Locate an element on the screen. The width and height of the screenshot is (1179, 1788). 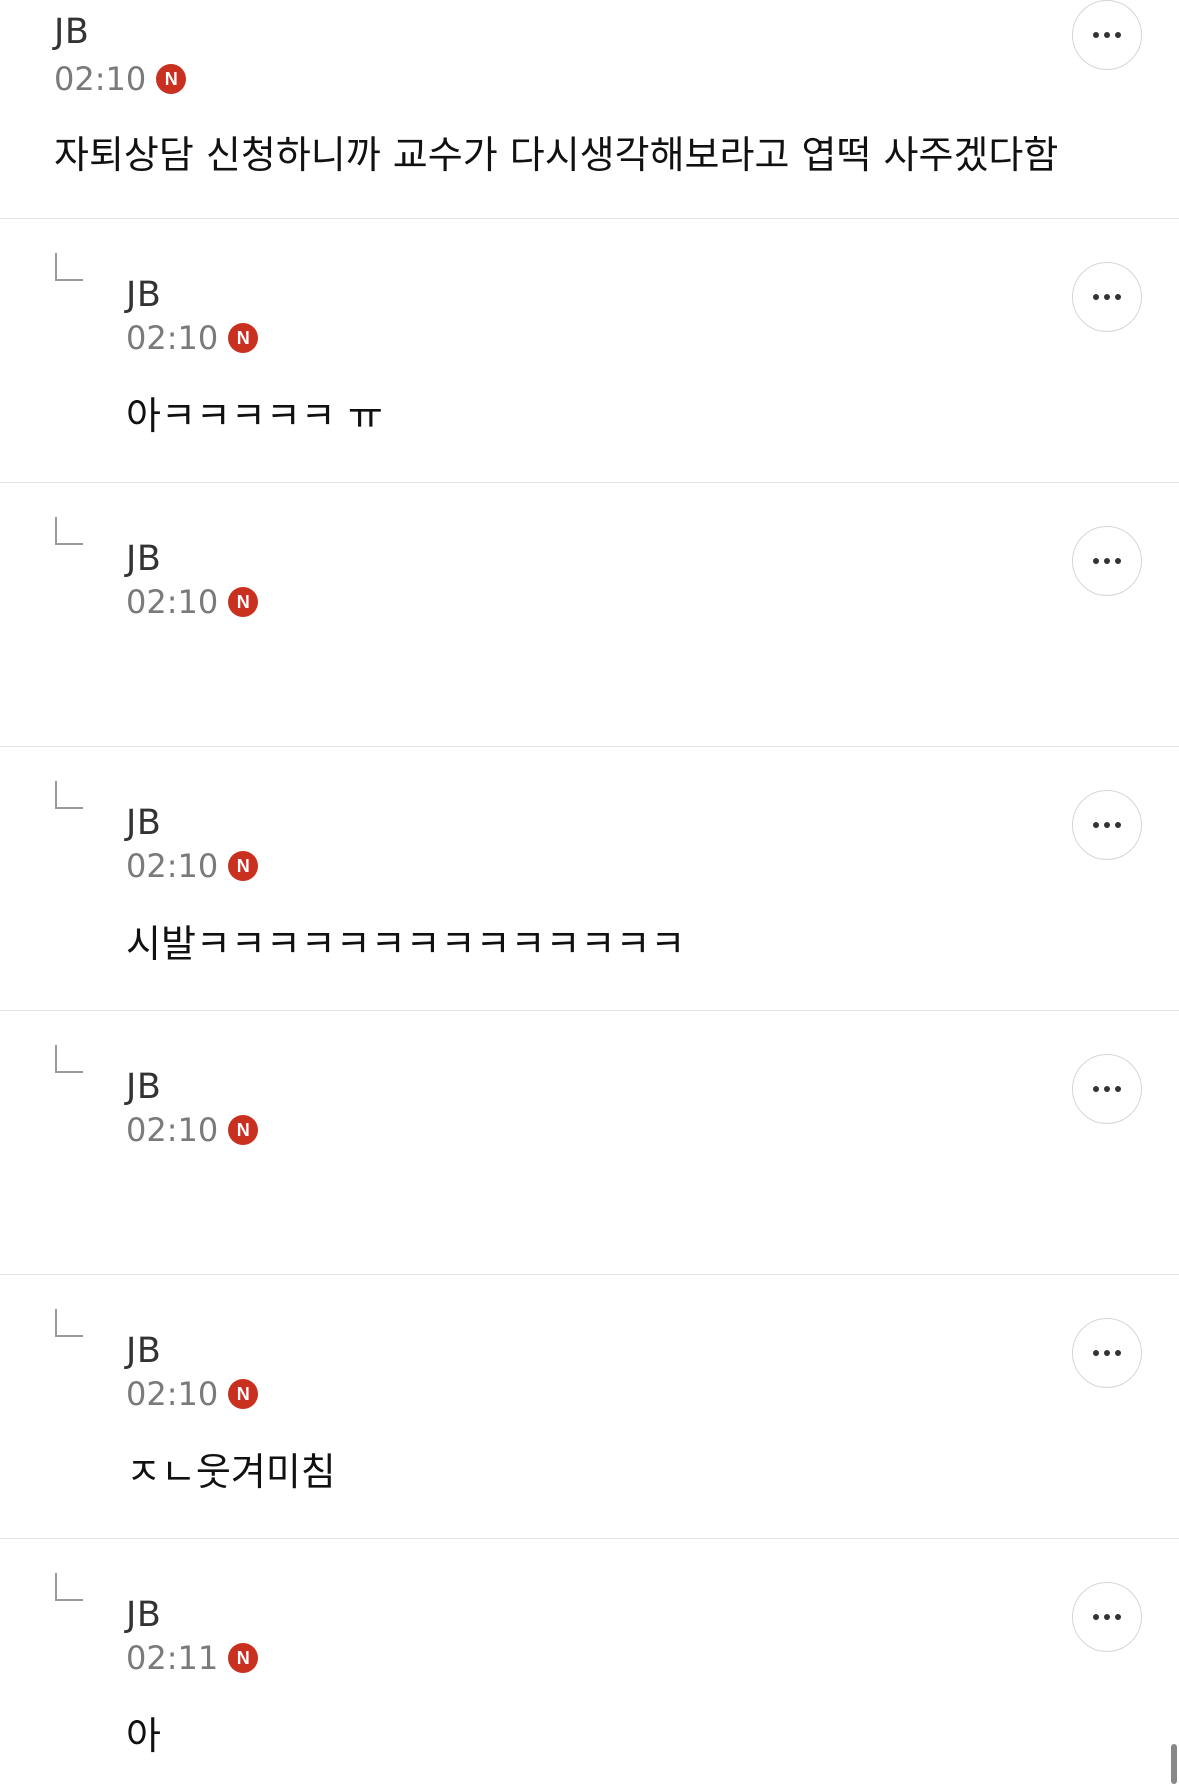
reply-item: JB 02:10 N 아ㅋㅋㅋㅋㅋ ㅠ is located at coordinates (589, 351).